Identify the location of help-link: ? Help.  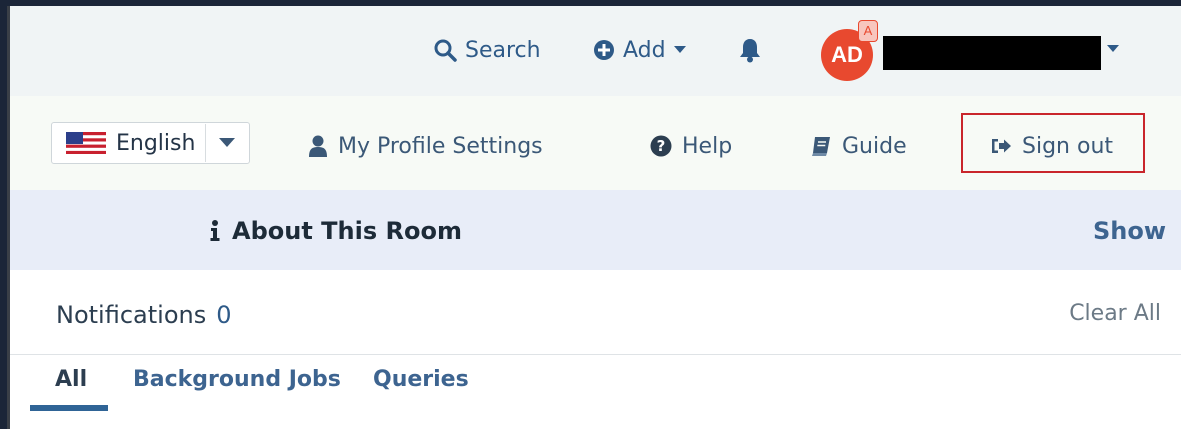
(691, 146).